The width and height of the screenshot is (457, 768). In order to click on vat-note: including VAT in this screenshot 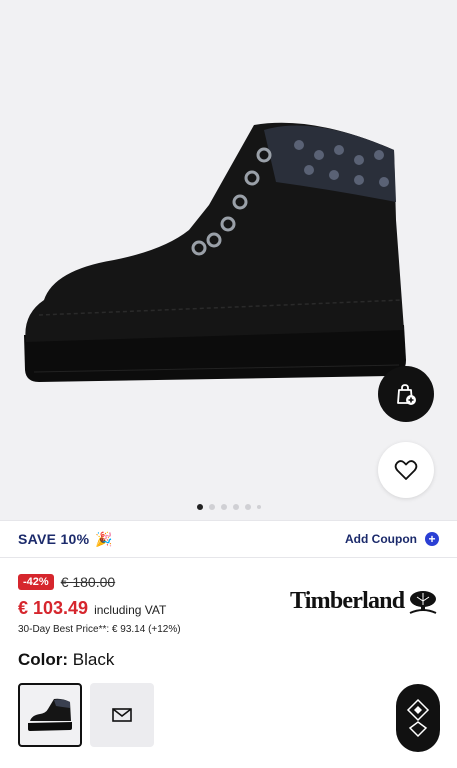, I will do `click(130, 610)`.